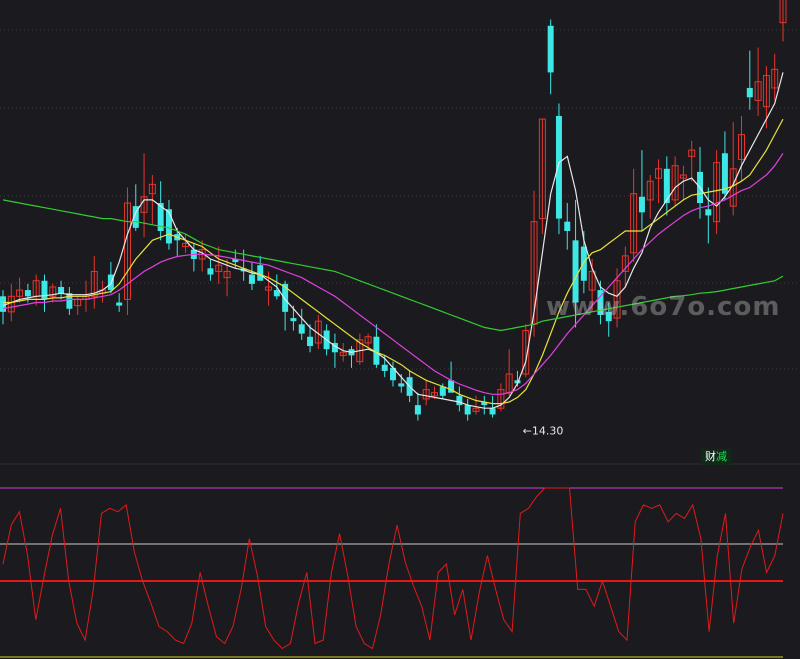 This screenshot has width=800, height=659. What do you see at coordinates (710, 456) in the screenshot?
I see `badge-char-1: 财` at bounding box center [710, 456].